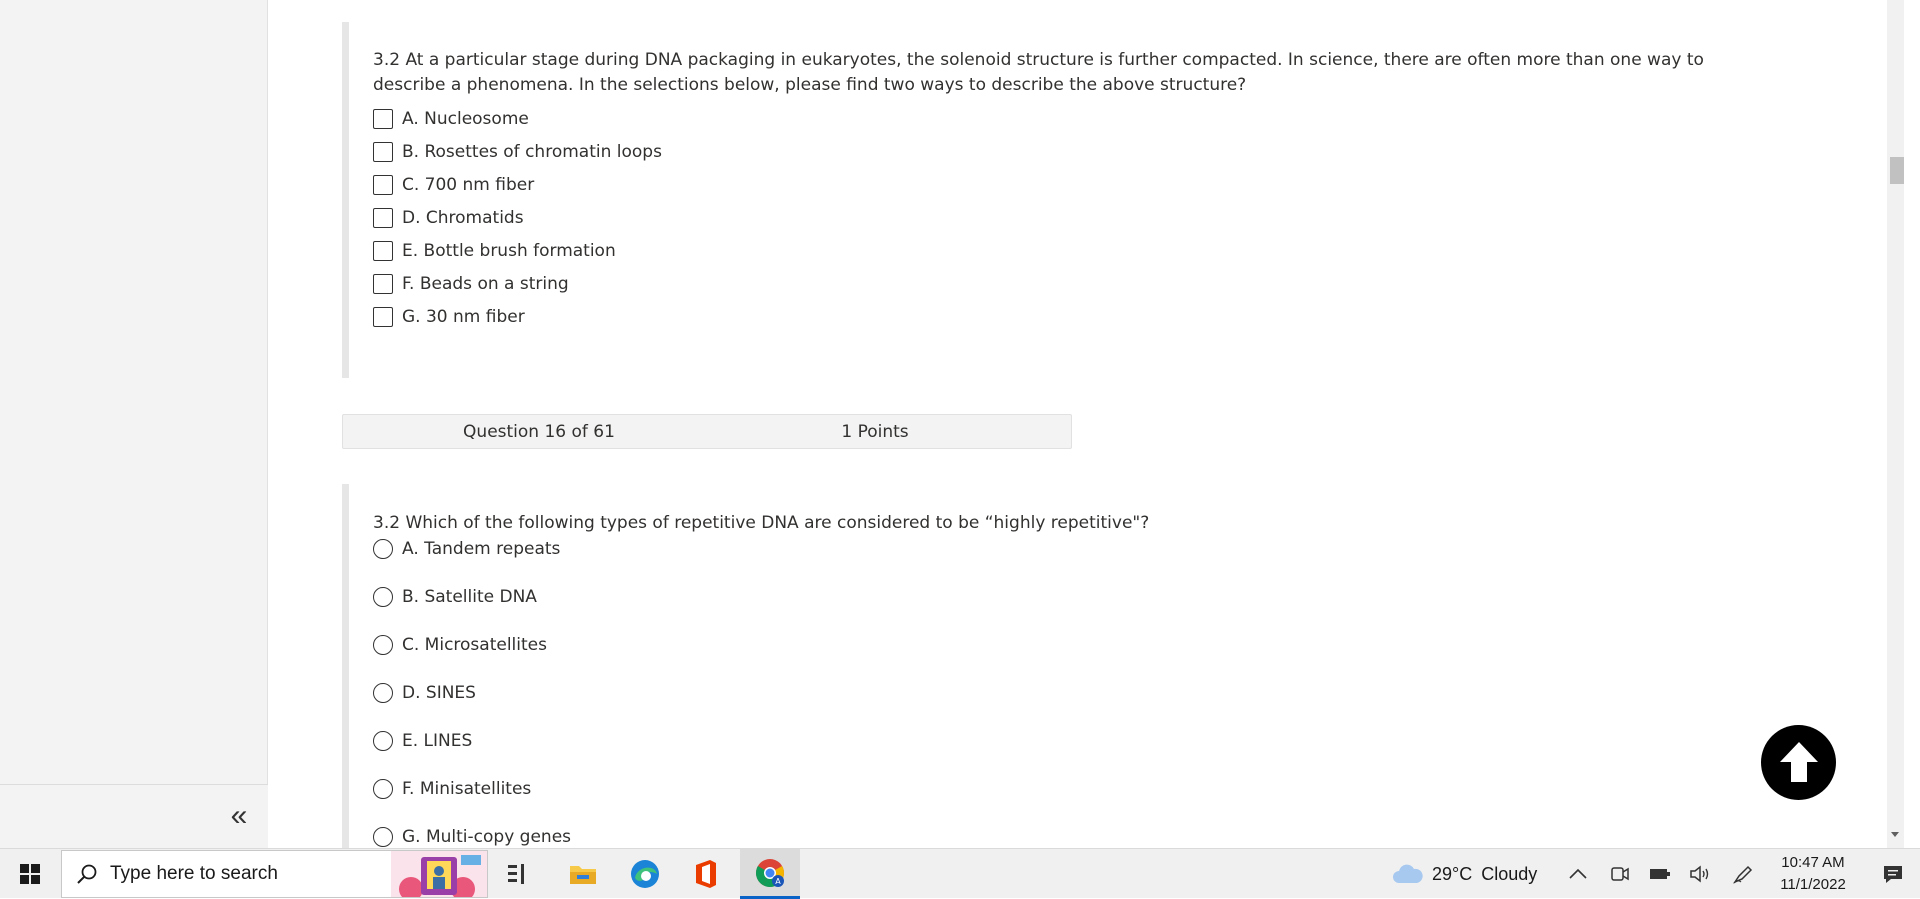 This screenshot has height=899, width=1920. I want to click on option-label: G. 30 nm fiber, so click(463, 316).